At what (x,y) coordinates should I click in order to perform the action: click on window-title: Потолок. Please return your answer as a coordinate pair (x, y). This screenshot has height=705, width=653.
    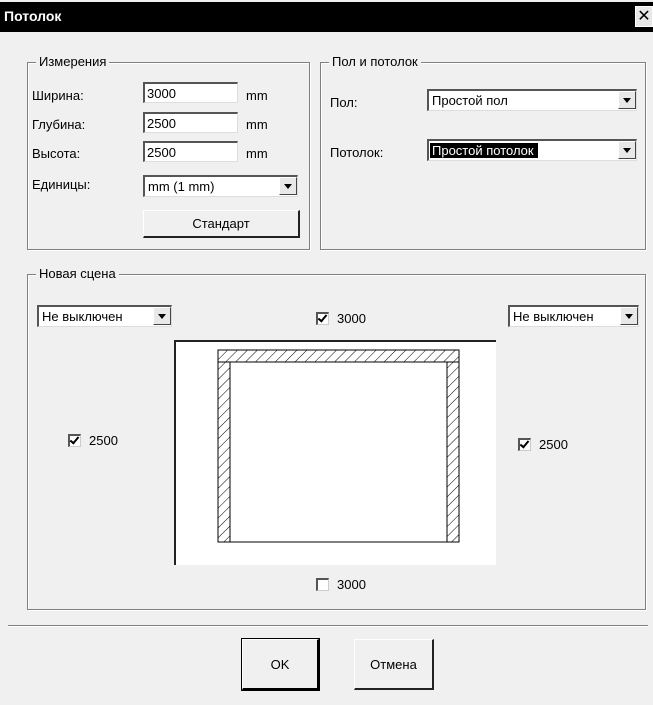
    Looking at the image, I should click on (33, 16).